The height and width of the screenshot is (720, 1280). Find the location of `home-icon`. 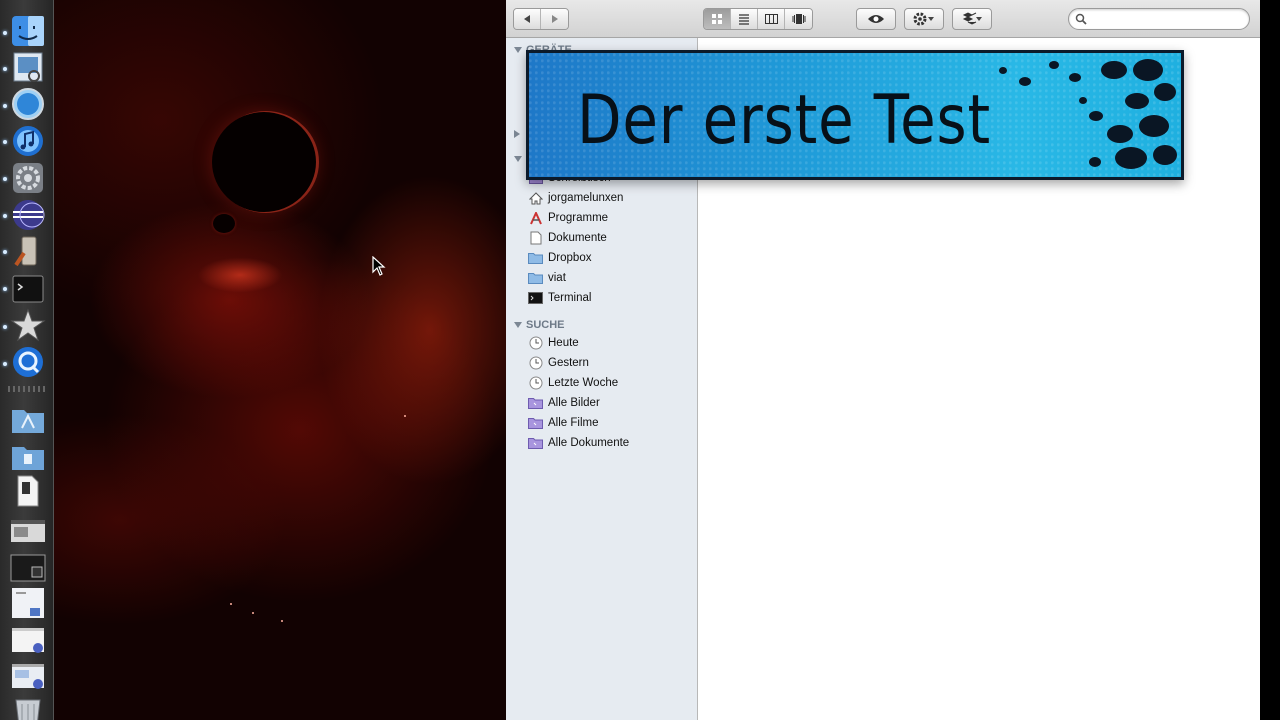

home-icon is located at coordinates (535, 198).